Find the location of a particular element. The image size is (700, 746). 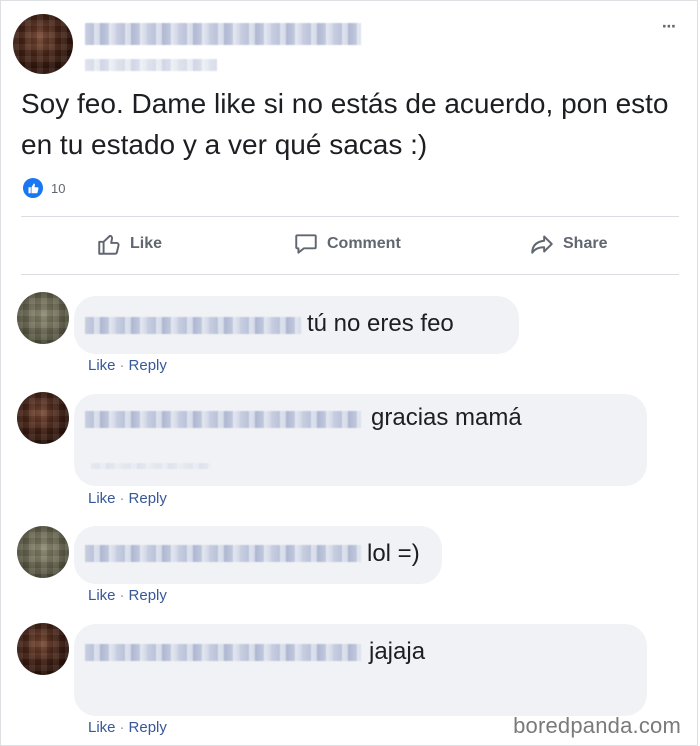

like-button-label: Like is located at coordinates (146, 243).